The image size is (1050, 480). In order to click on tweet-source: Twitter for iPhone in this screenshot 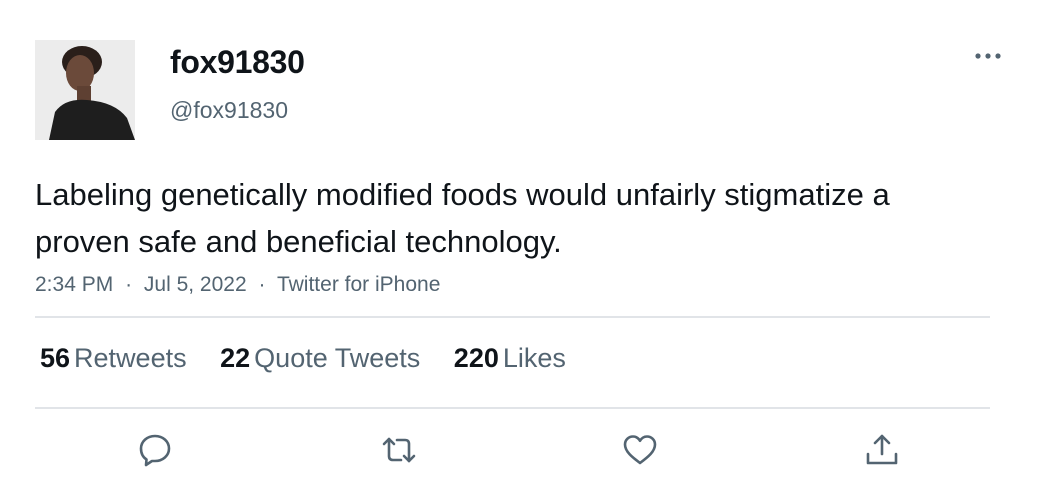, I will do `click(358, 284)`.